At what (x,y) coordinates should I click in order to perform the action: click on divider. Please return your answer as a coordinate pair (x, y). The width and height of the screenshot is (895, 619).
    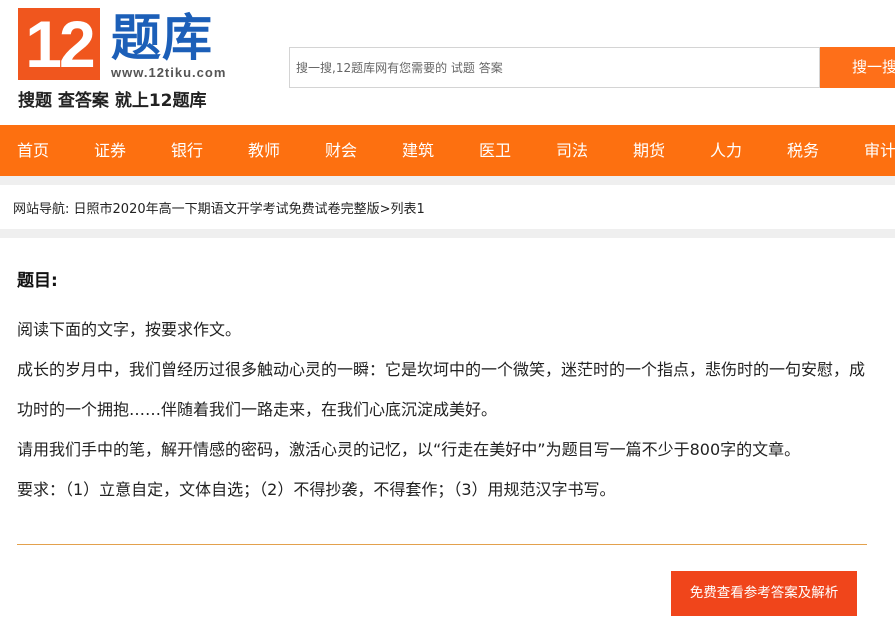
    Looking at the image, I should click on (442, 544).